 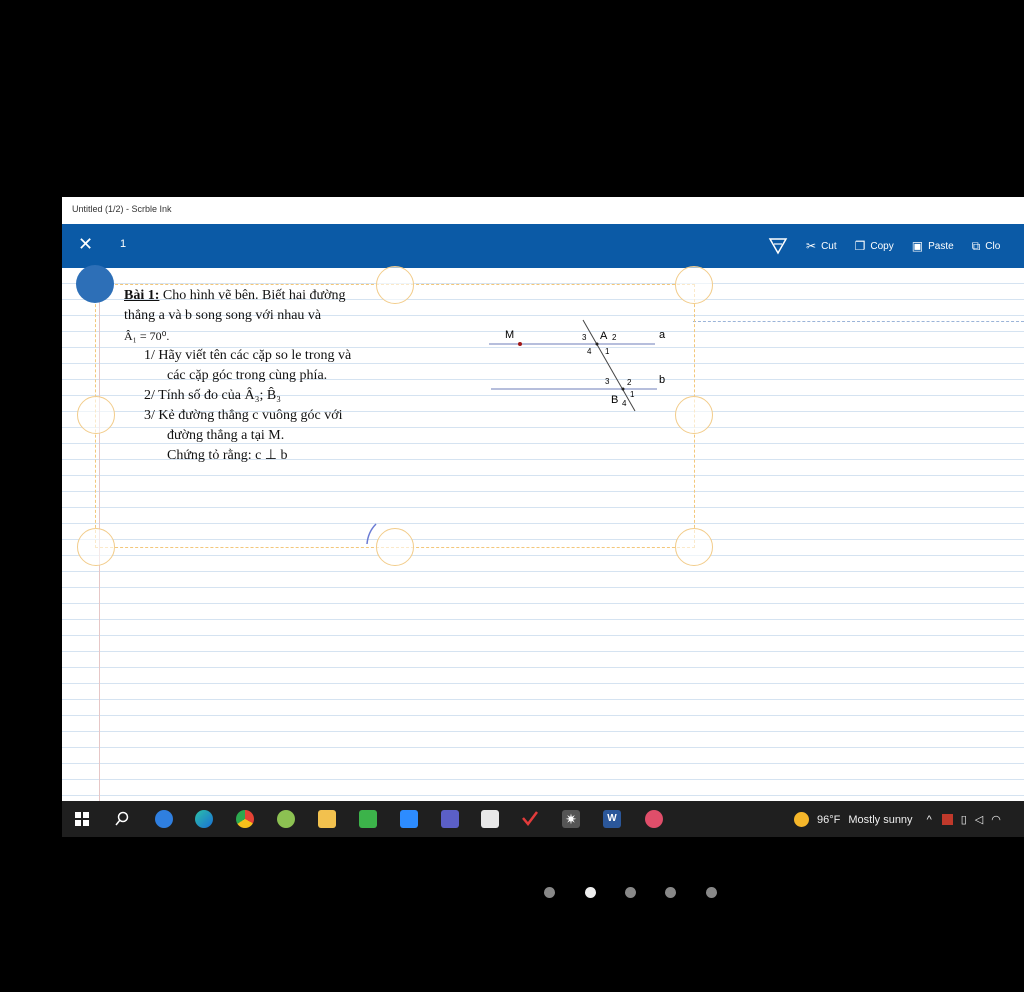 What do you see at coordinates (226, 435) in the screenshot?
I see `doc-line-8: đường thẳng a tại M.` at bounding box center [226, 435].